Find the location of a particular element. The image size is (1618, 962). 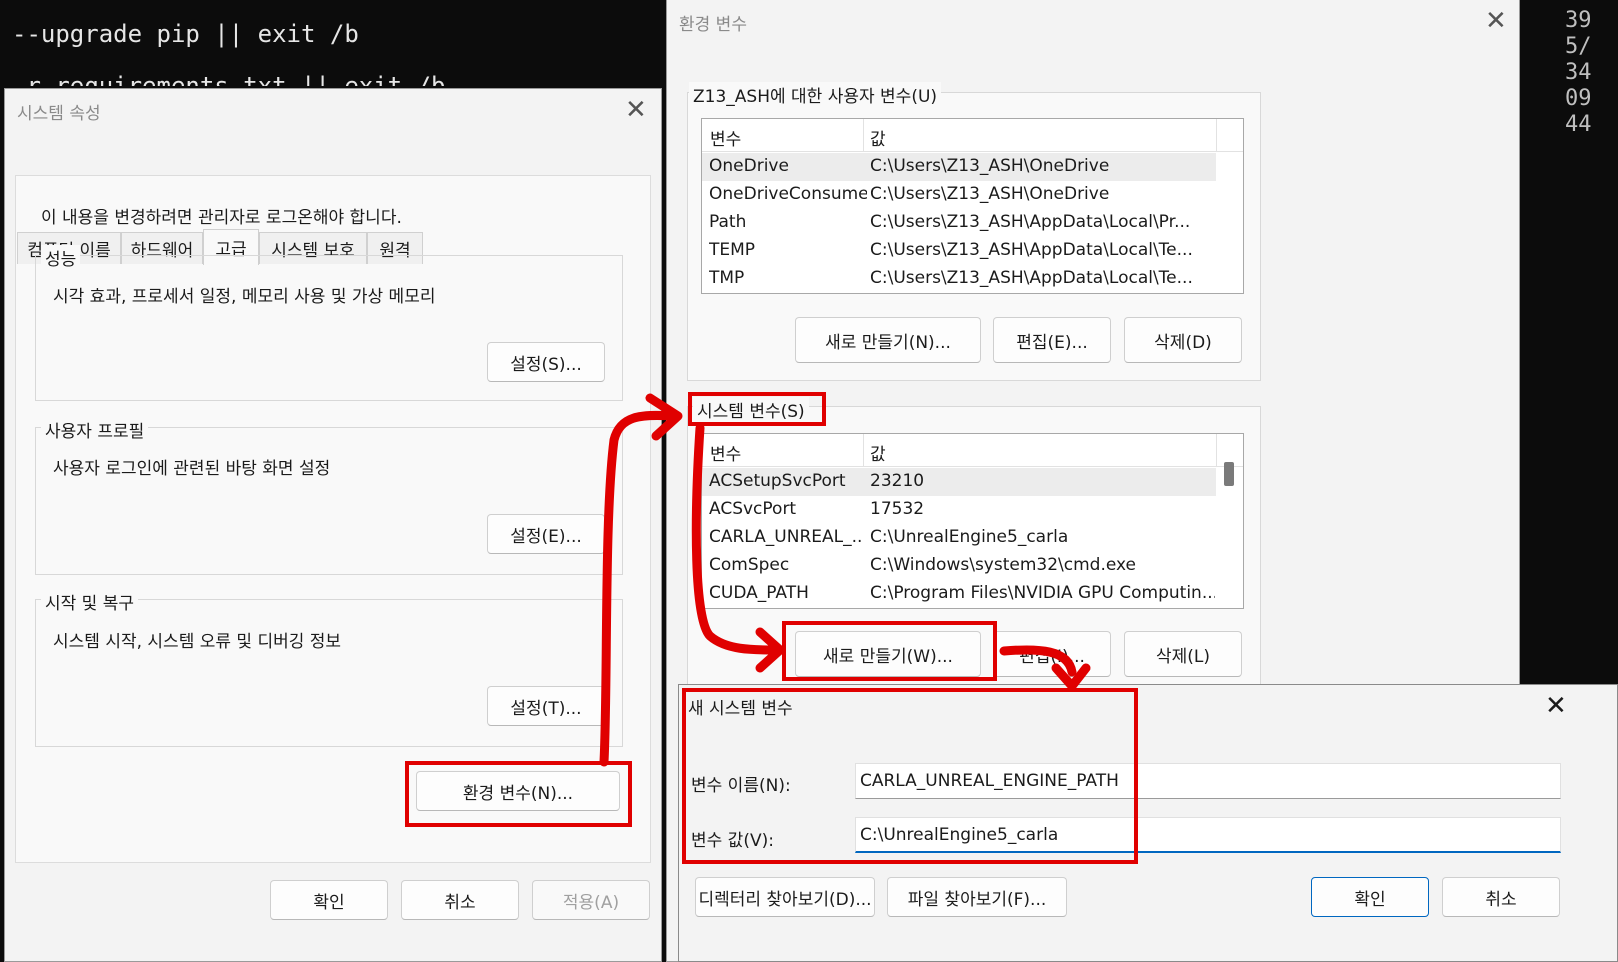

arrow-env-to-system-vars is located at coordinates (638, 588).